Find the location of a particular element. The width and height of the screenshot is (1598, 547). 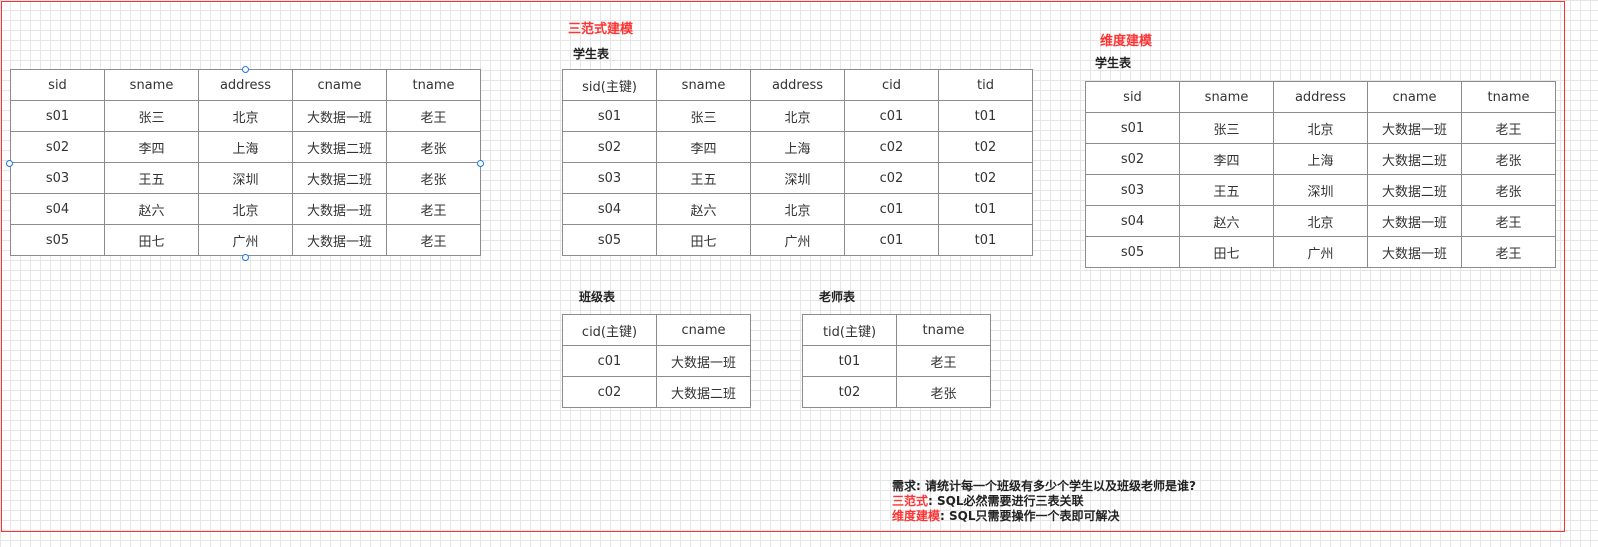

selection-handle-bottom is located at coordinates (245, 257).